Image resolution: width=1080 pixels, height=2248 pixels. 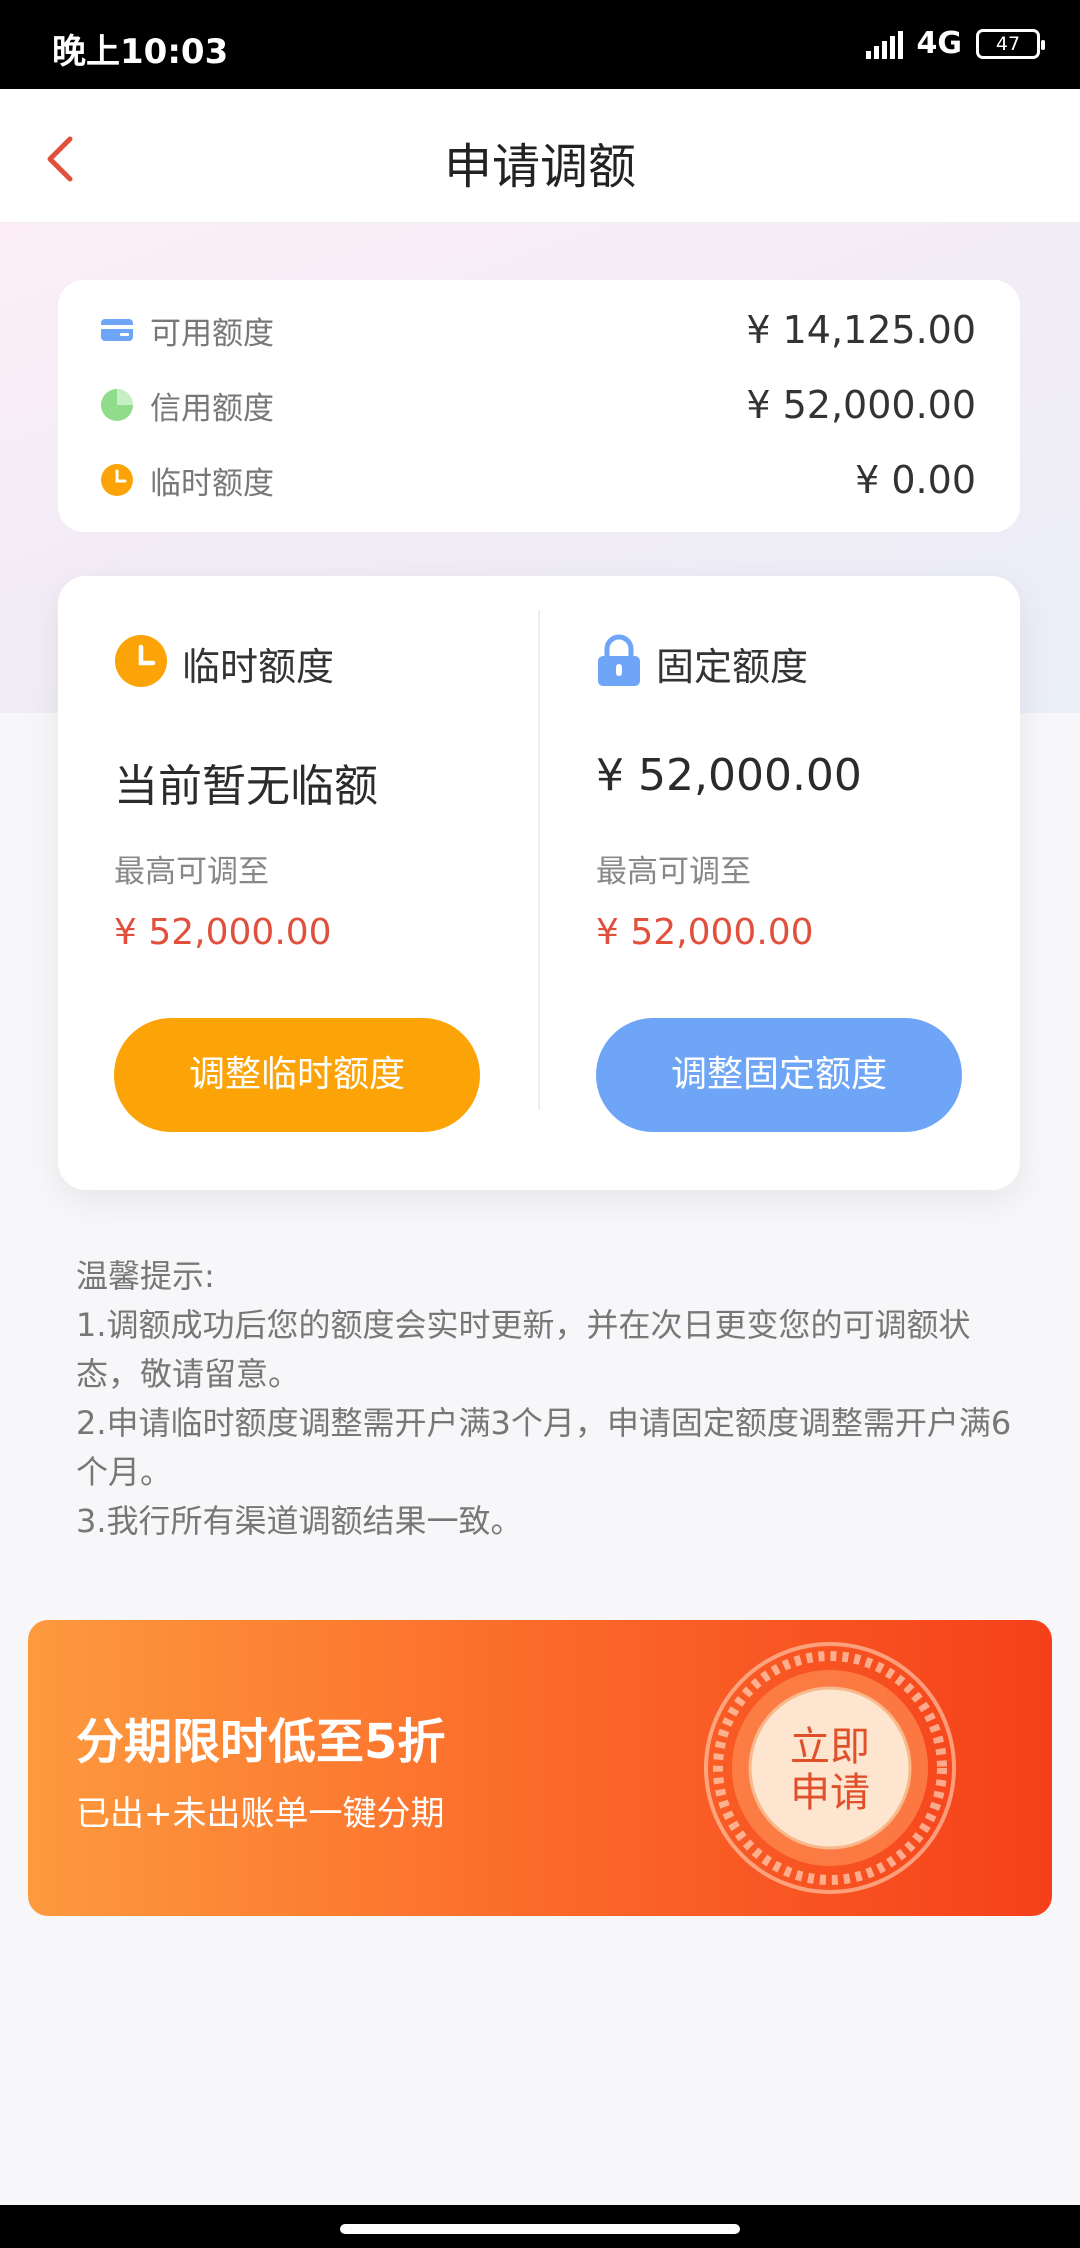 I want to click on apply-now-badge: 立即 申请, so click(x=830, y=1768).